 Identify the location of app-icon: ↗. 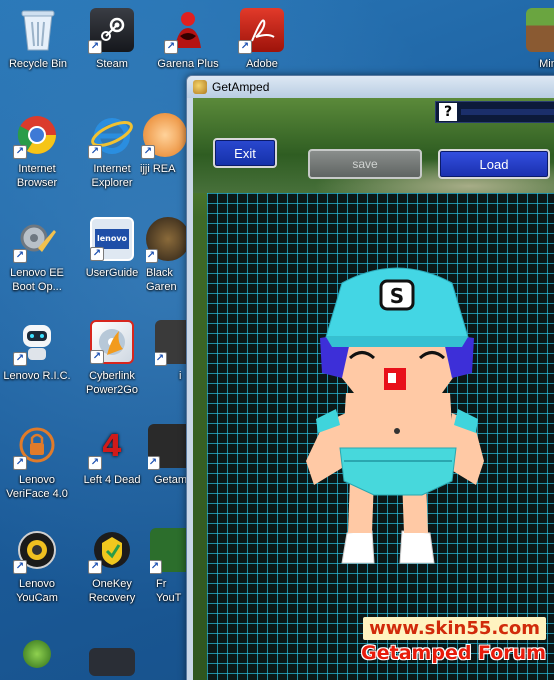
(172, 343).